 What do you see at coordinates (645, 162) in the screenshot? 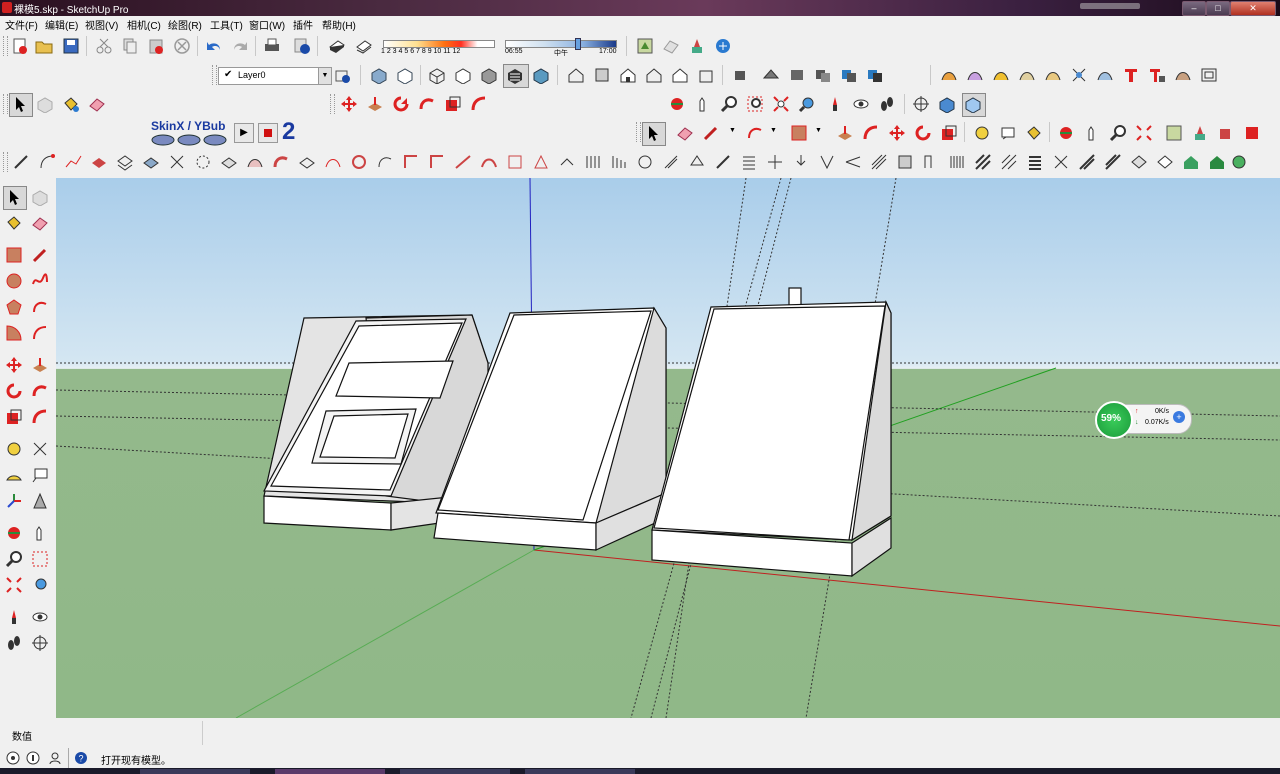
I see `plugin-tool-25-icon` at bounding box center [645, 162].